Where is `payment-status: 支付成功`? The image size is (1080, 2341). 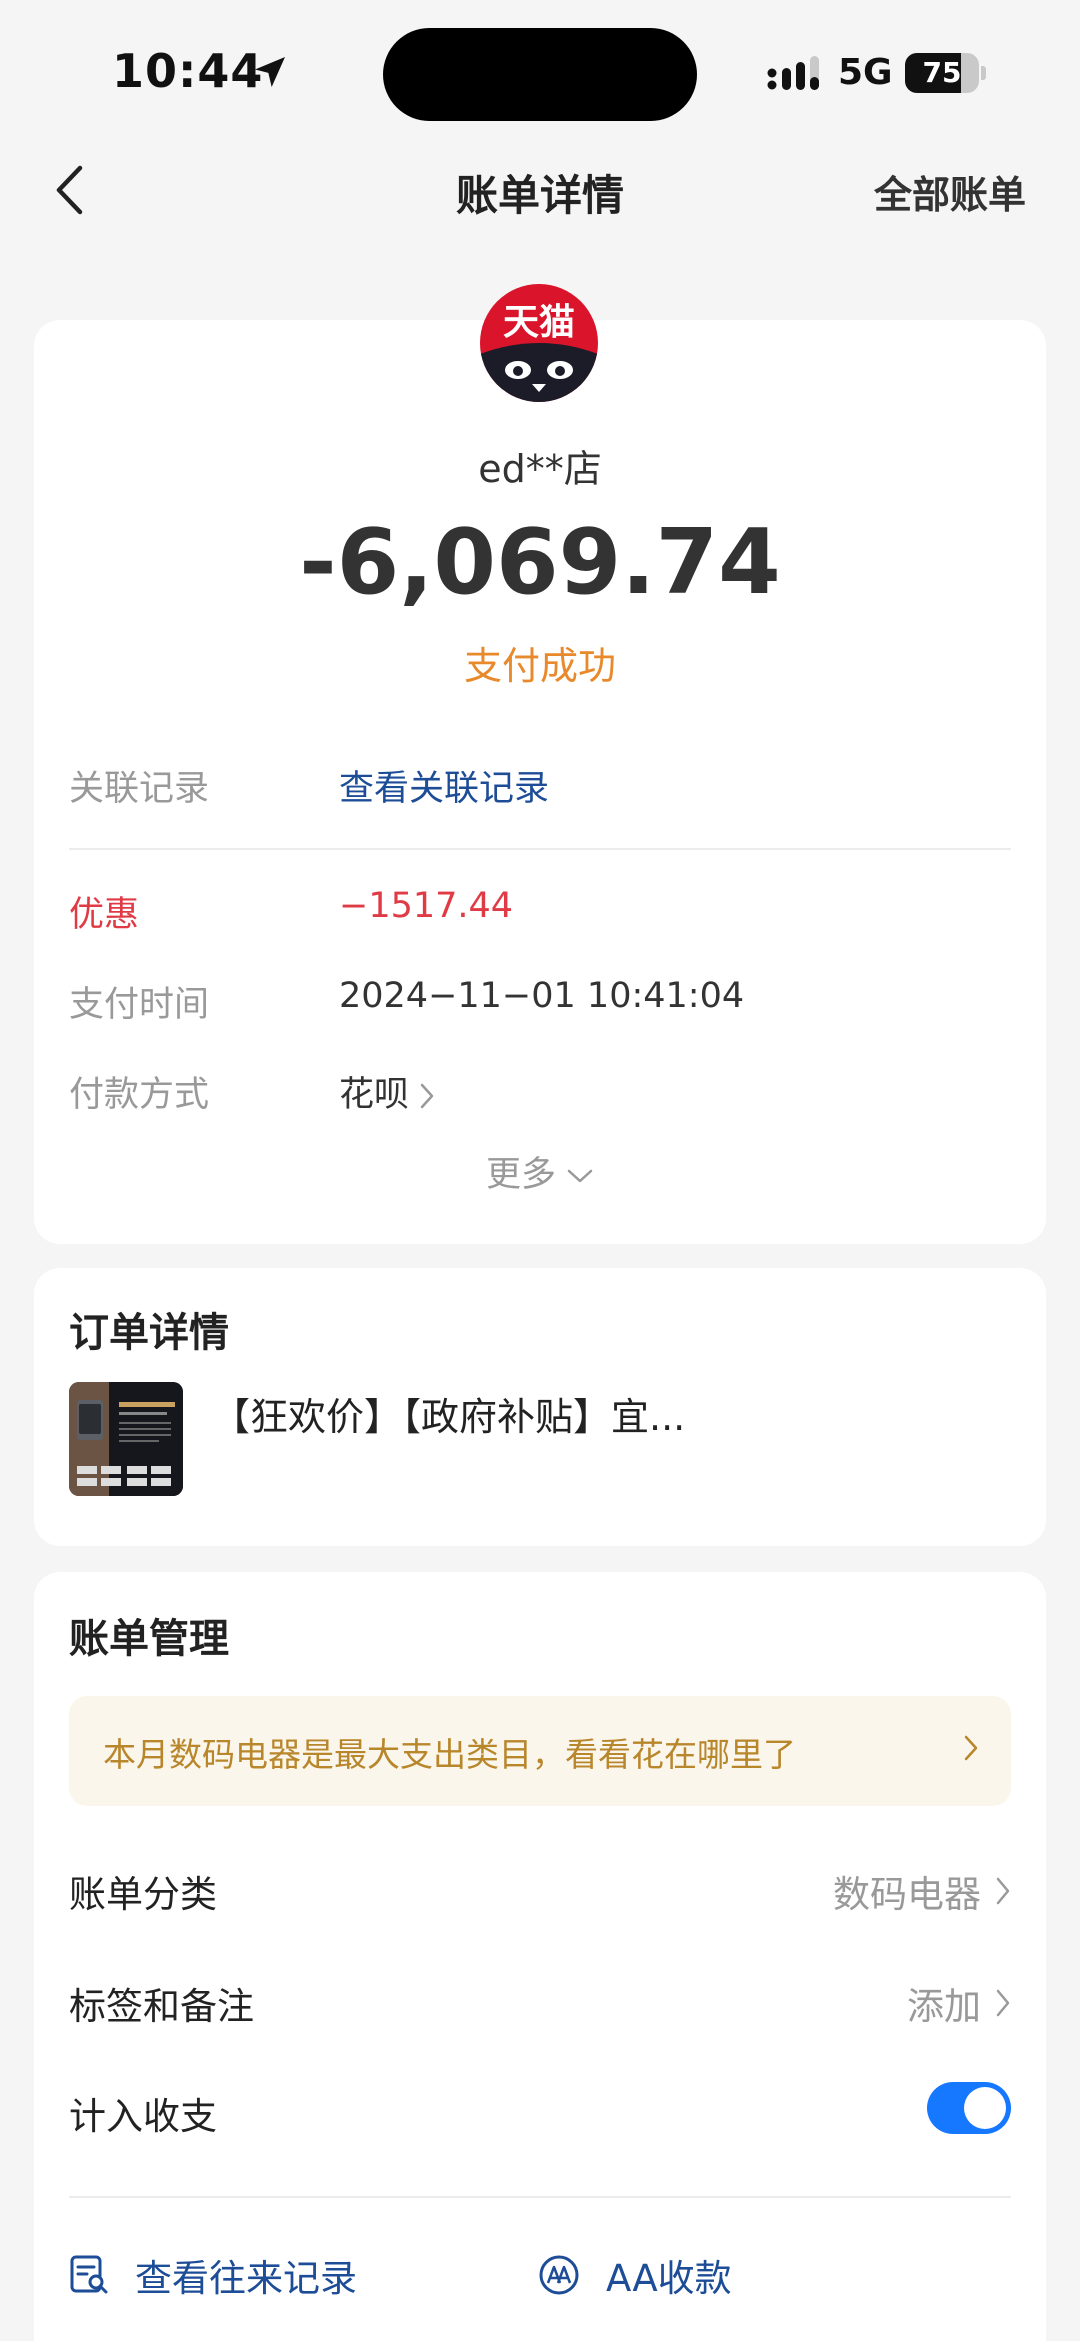 payment-status: 支付成功 is located at coordinates (539, 666).